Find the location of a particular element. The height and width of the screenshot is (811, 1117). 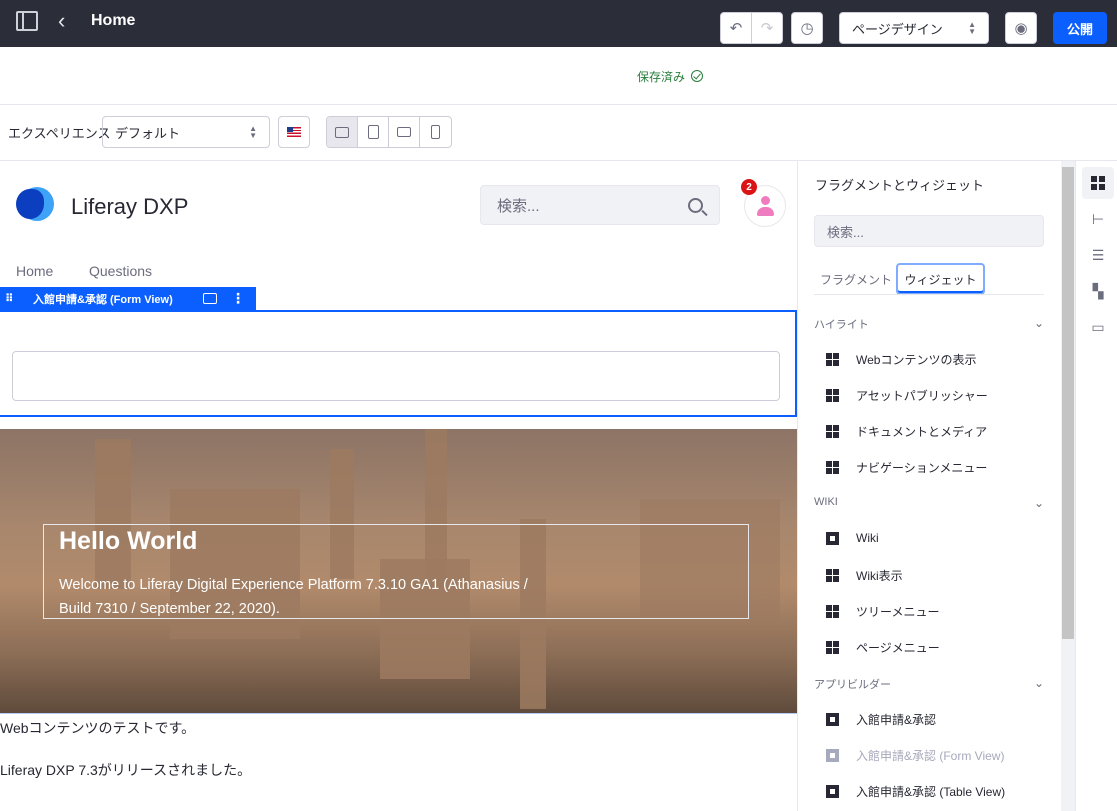

paint-roller-icon: ▚ is located at coordinates (1098, 290).